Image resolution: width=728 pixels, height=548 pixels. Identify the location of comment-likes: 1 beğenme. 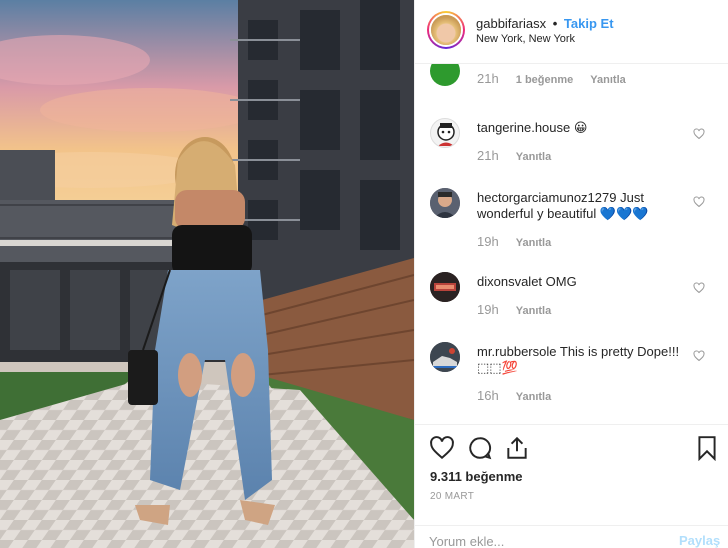
(544, 80).